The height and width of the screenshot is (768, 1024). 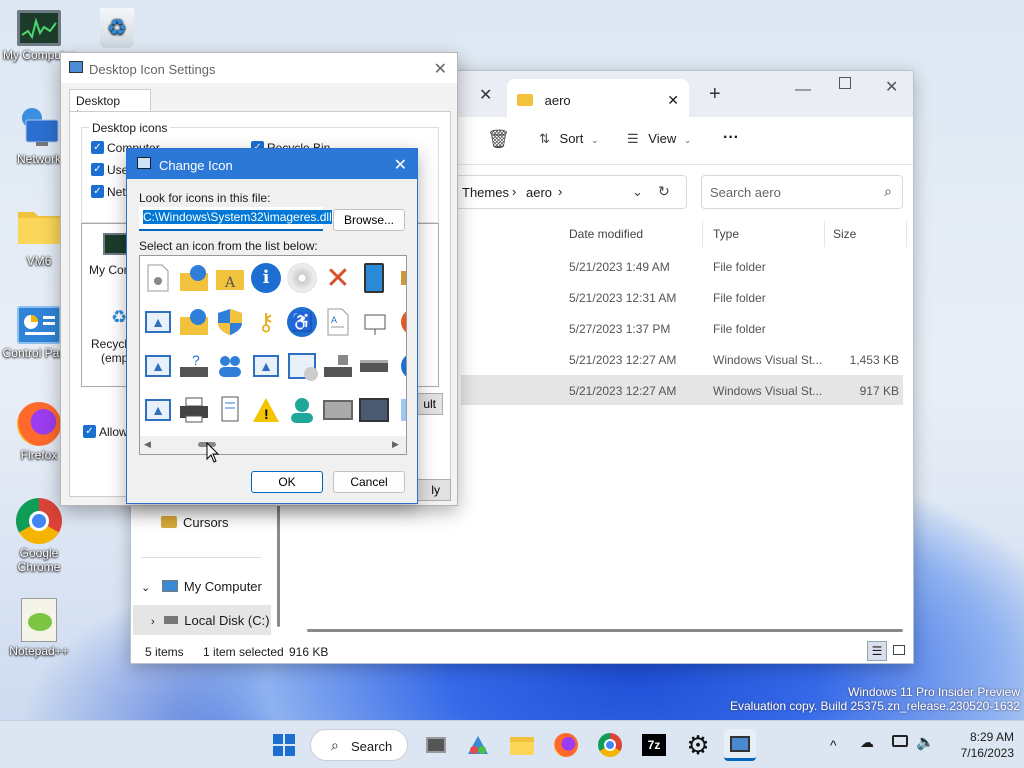 I want to click on network-status-icon, so click(x=900, y=741).